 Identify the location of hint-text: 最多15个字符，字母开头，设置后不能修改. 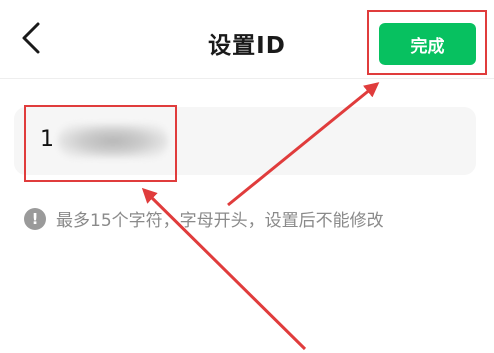
(220, 221).